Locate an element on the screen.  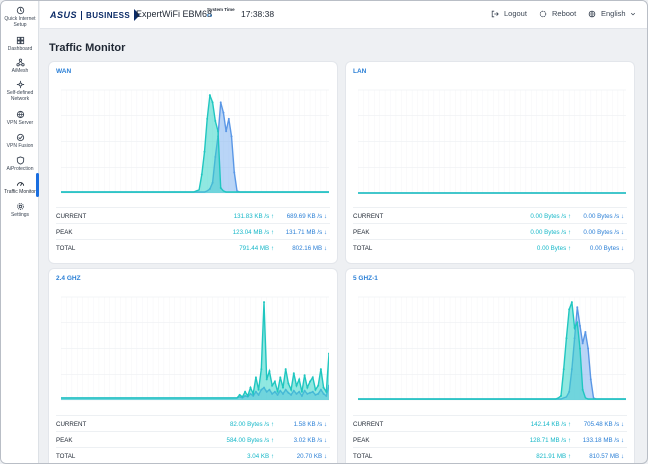
sidebar-item-vpn-server: VPN Server is located at coordinates (20, 118).